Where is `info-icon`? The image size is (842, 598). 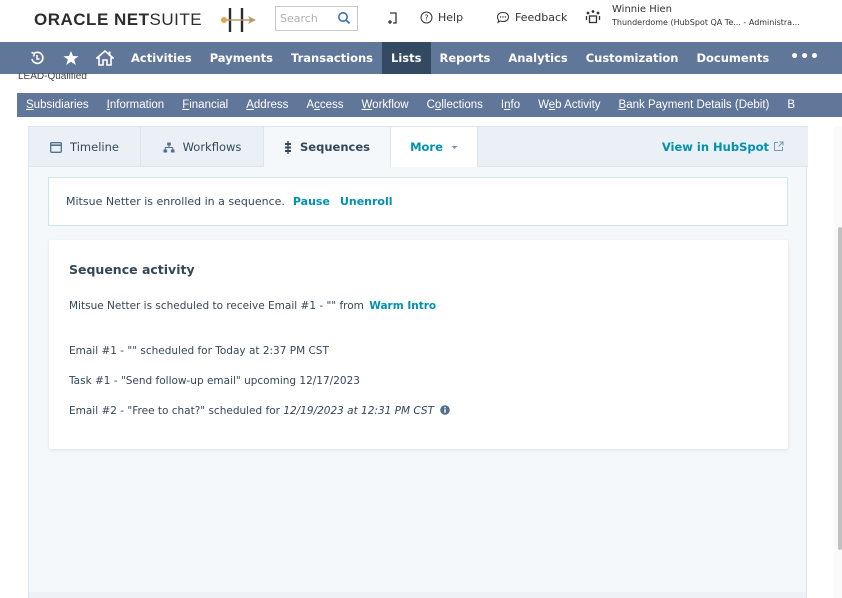 info-icon is located at coordinates (445, 410).